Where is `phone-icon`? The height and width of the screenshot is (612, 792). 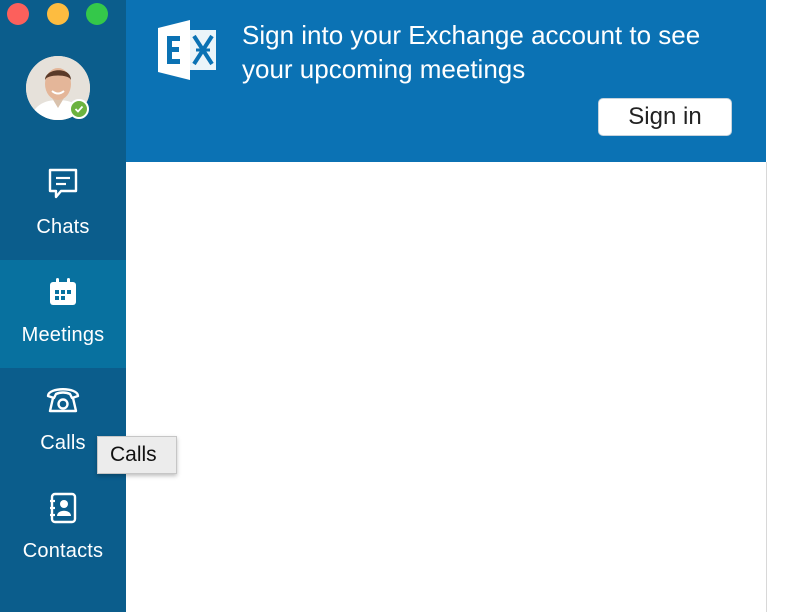 phone-icon is located at coordinates (63, 400).